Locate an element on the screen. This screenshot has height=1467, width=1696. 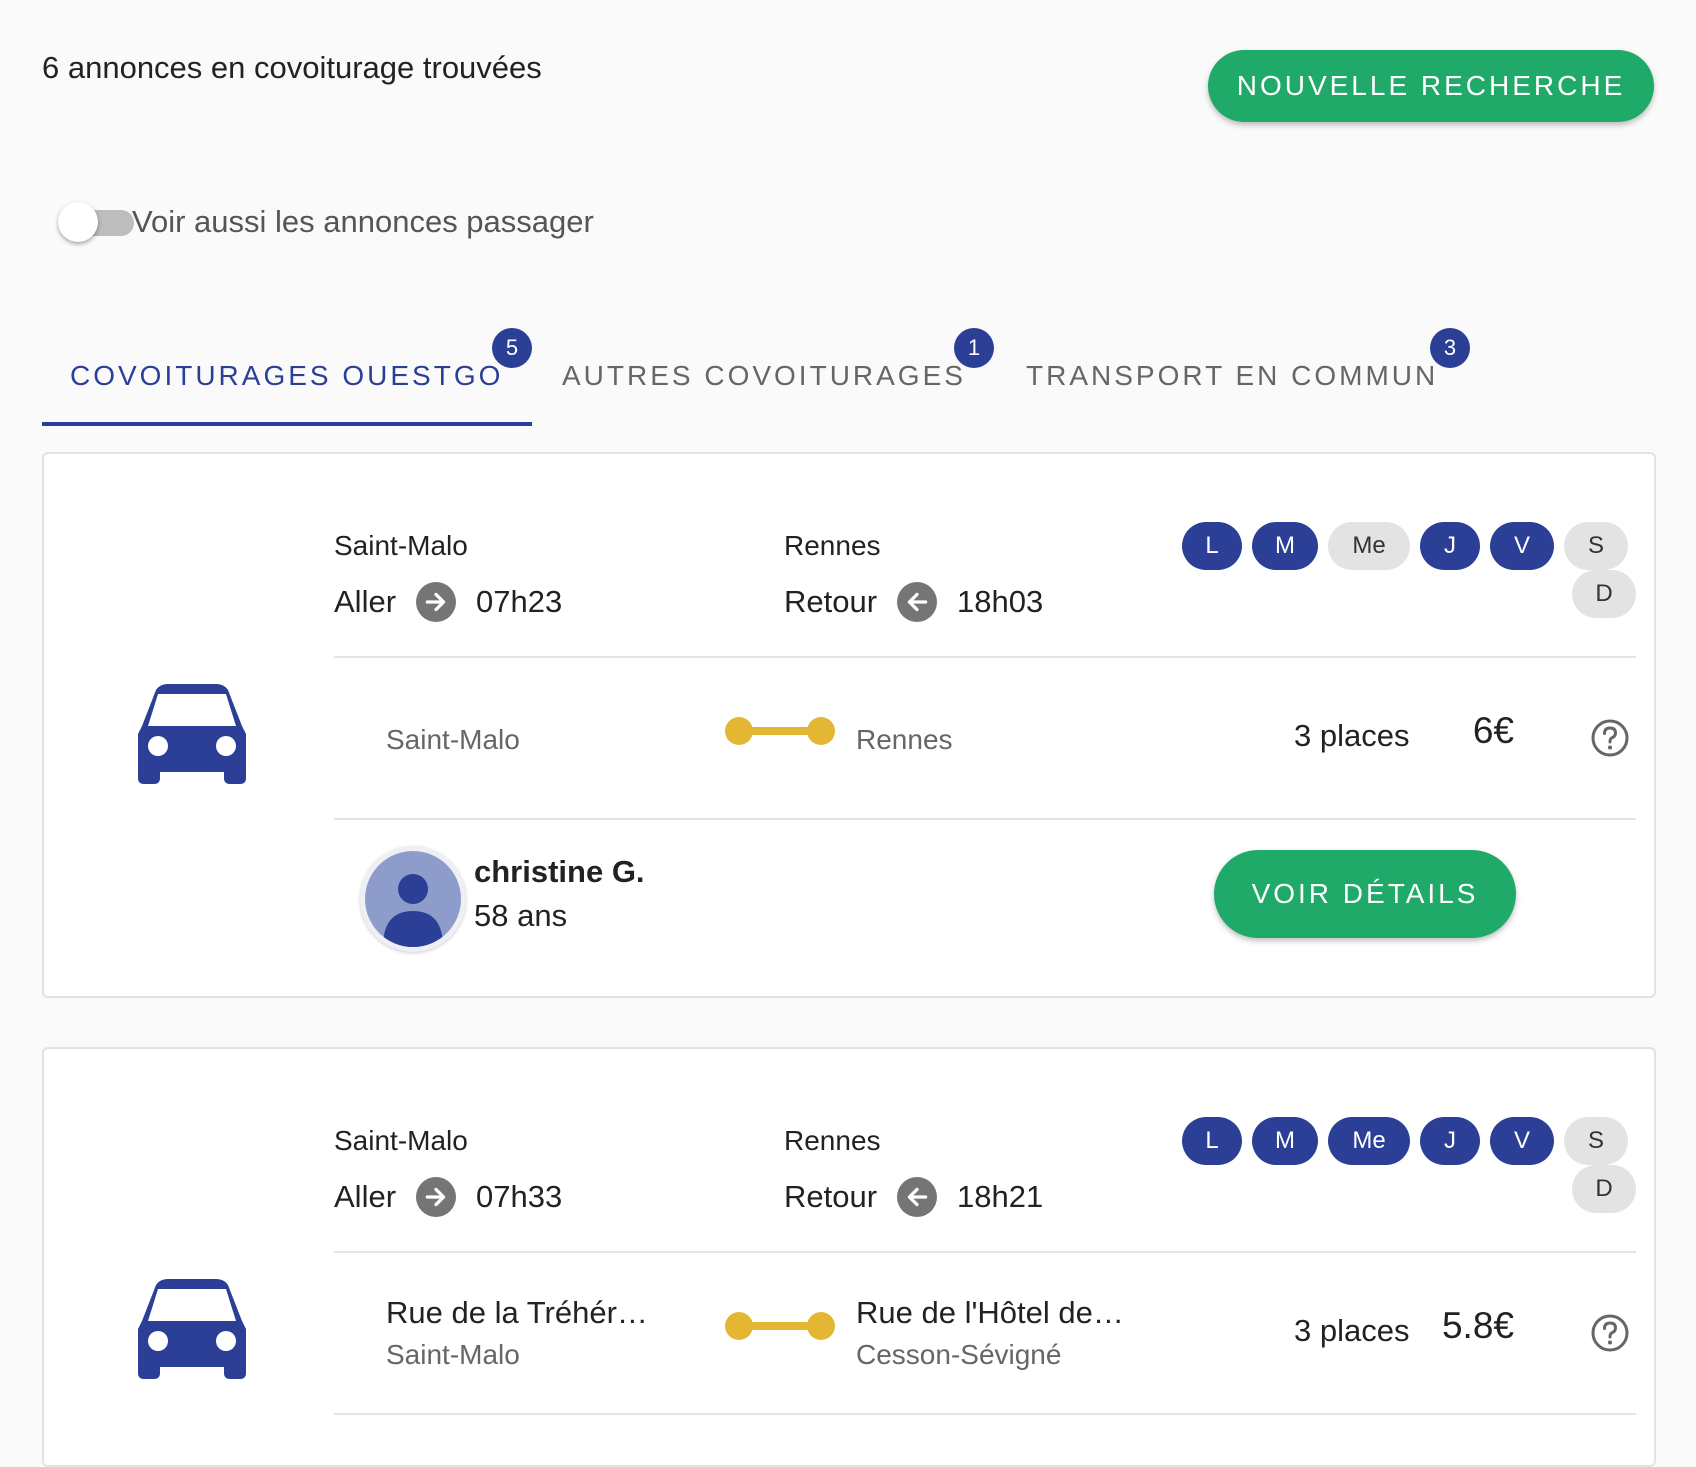
to-city: Rennes is located at coordinates (904, 739).